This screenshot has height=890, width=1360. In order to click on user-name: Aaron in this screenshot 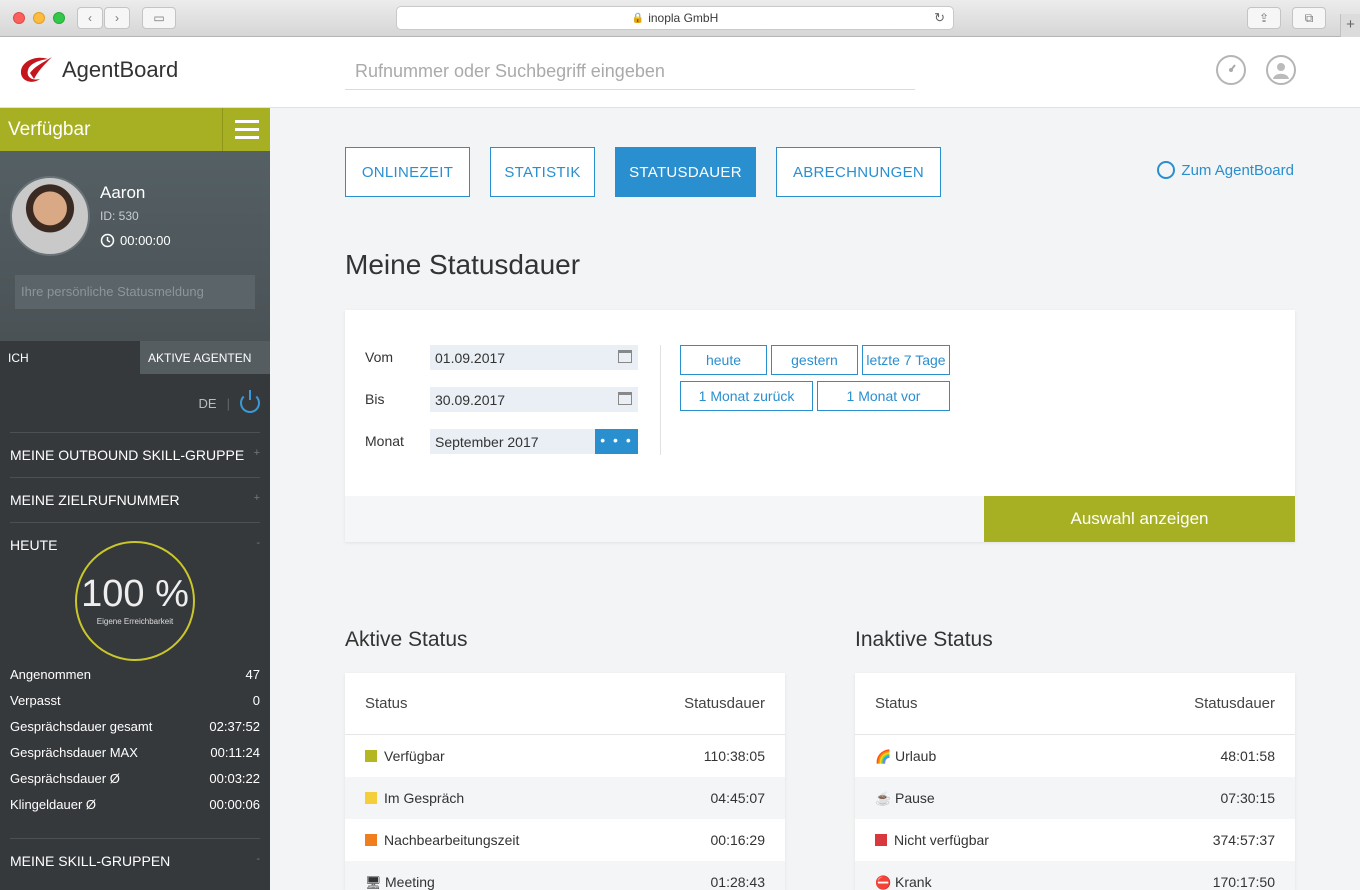, I will do `click(123, 192)`.